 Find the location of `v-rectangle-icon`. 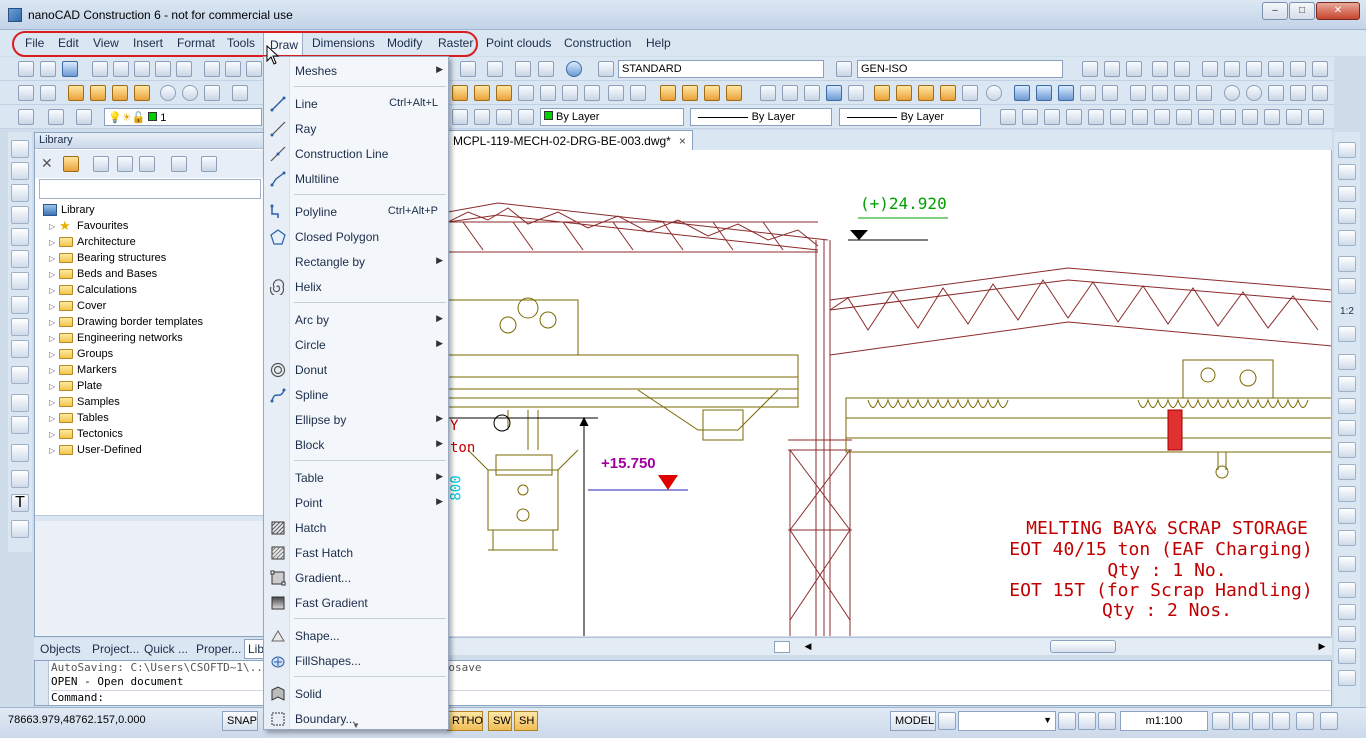

v-rectangle-icon is located at coordinates (20, 237).